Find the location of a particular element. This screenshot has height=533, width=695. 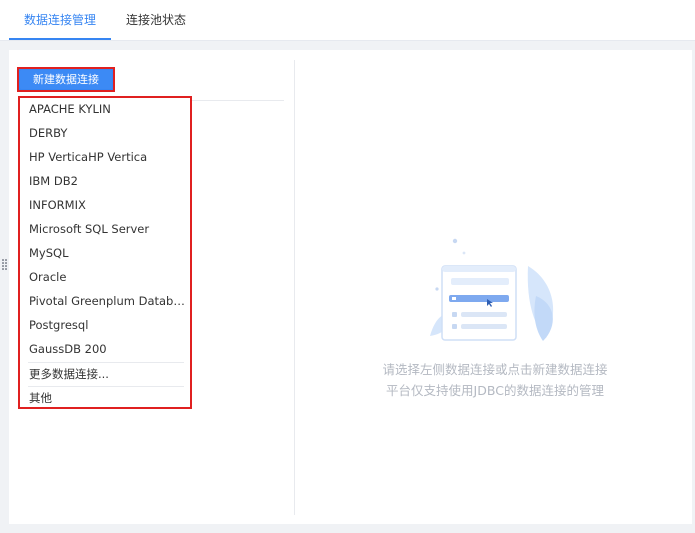

dropdown-item-derby: DERBY is located at coordinates (109, 133).